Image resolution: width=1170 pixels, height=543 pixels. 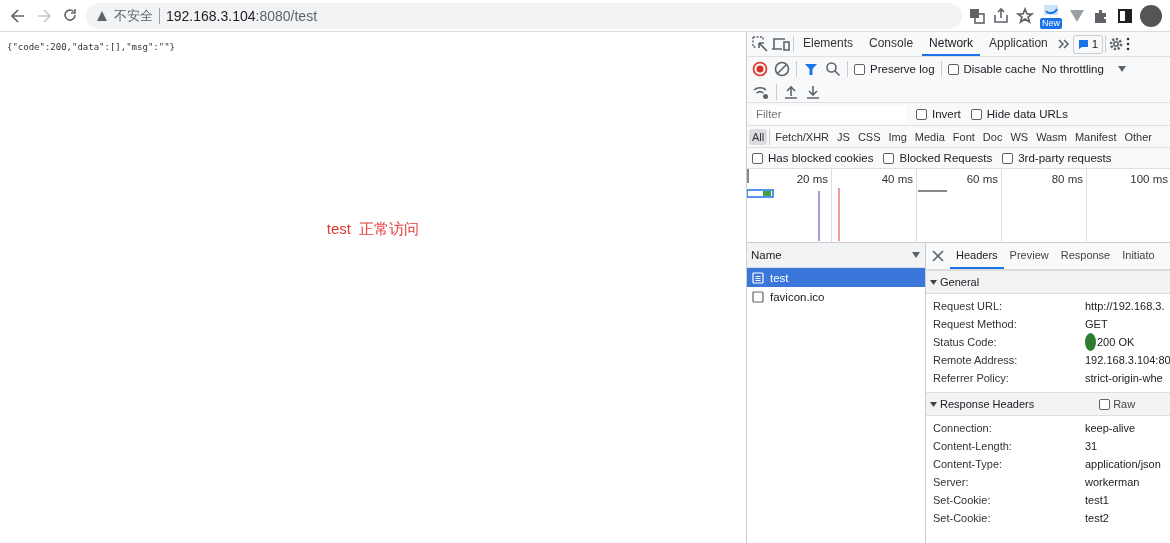 I want to click on issues-button: 1, so click(x=1088, y=44).